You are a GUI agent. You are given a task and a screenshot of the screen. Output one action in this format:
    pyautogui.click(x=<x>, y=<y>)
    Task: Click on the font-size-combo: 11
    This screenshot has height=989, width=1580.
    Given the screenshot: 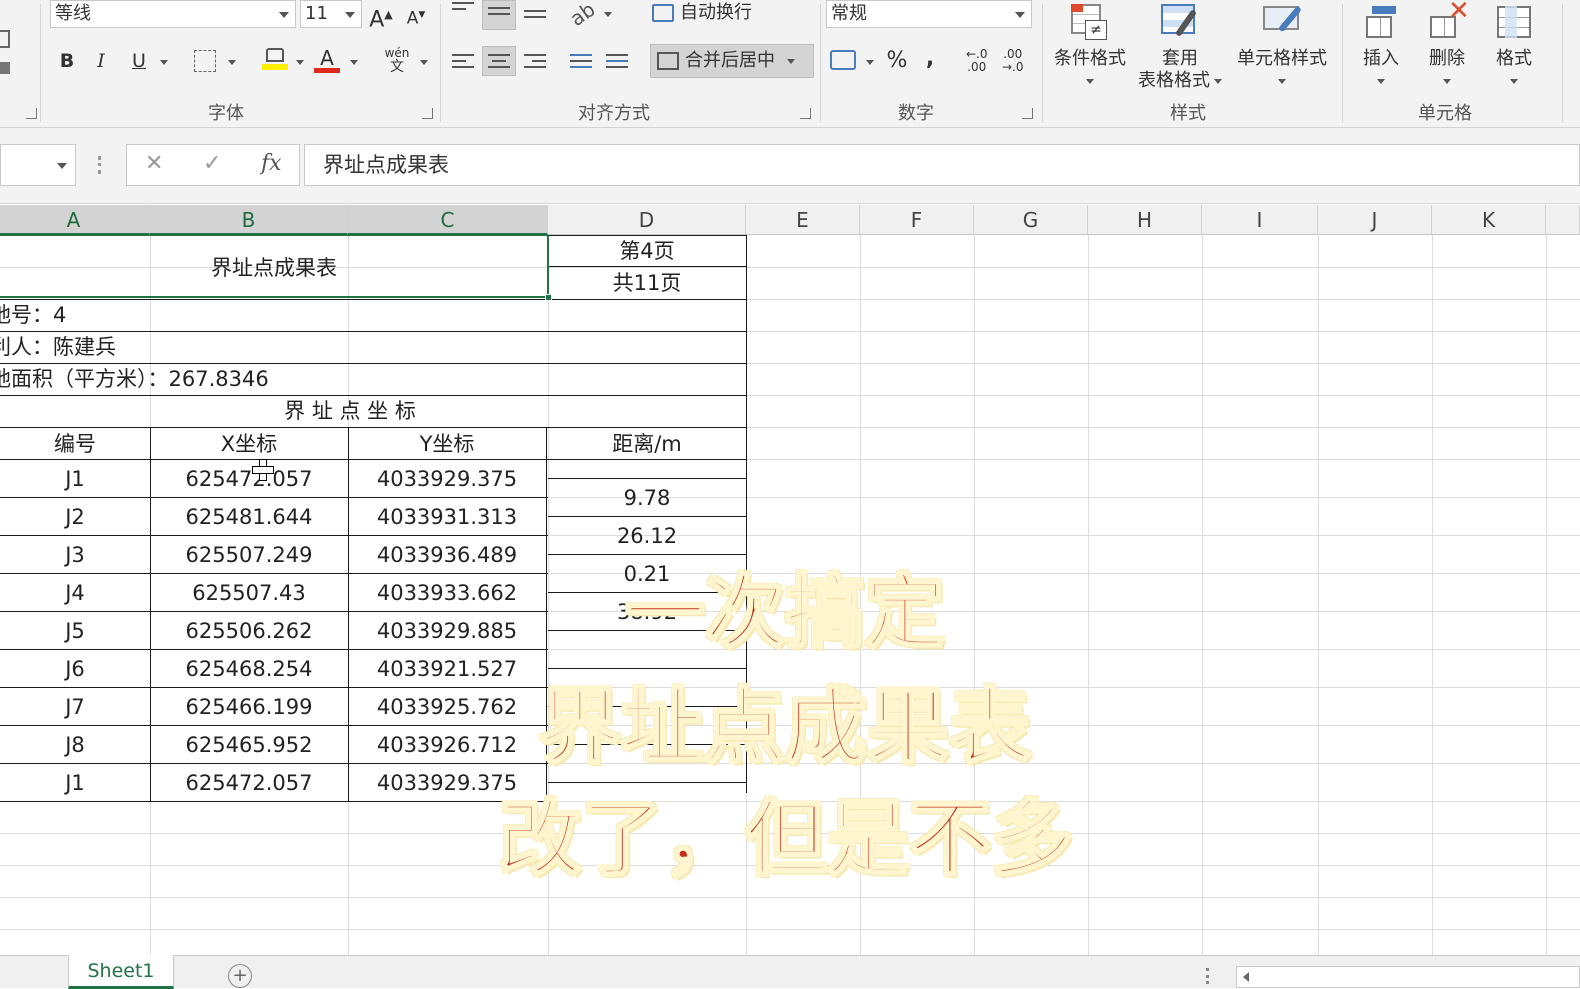 What is the action you would take?
    pyautogui.click(x=331, y=14)
    